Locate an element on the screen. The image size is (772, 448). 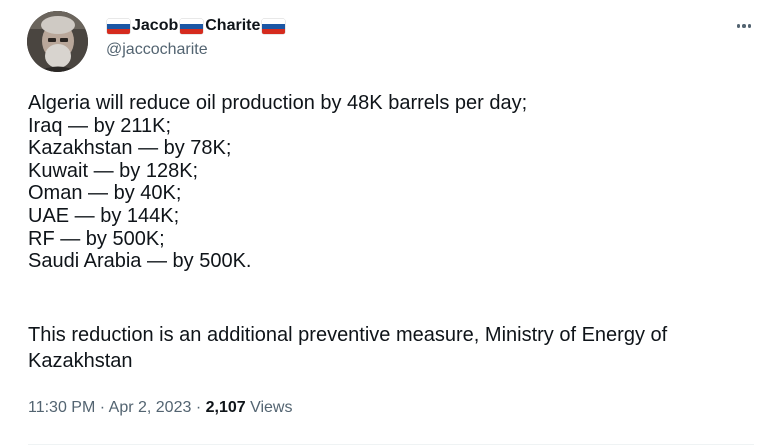
author-name: Jacob Charite is located at coordinates (196, 26).